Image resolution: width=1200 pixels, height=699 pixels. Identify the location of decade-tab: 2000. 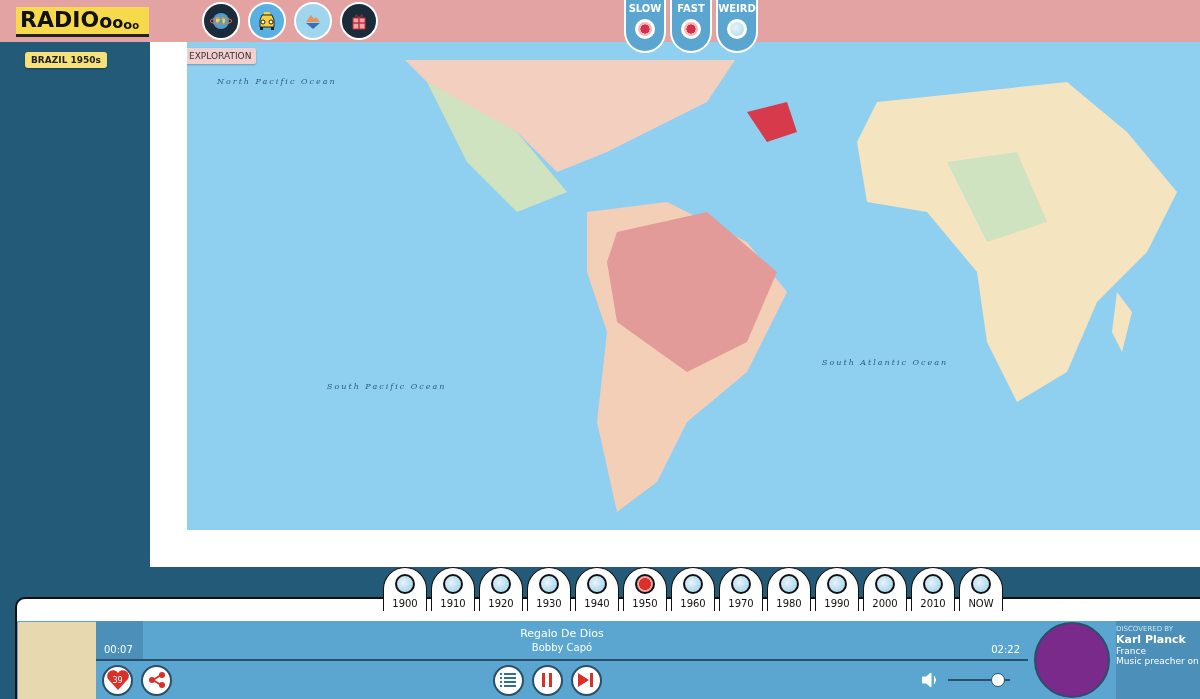
(885, 589).